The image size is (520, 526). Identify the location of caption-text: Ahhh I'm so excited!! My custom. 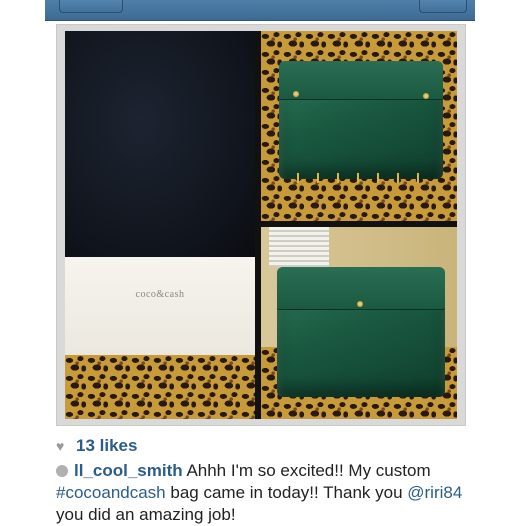
(308, 470).